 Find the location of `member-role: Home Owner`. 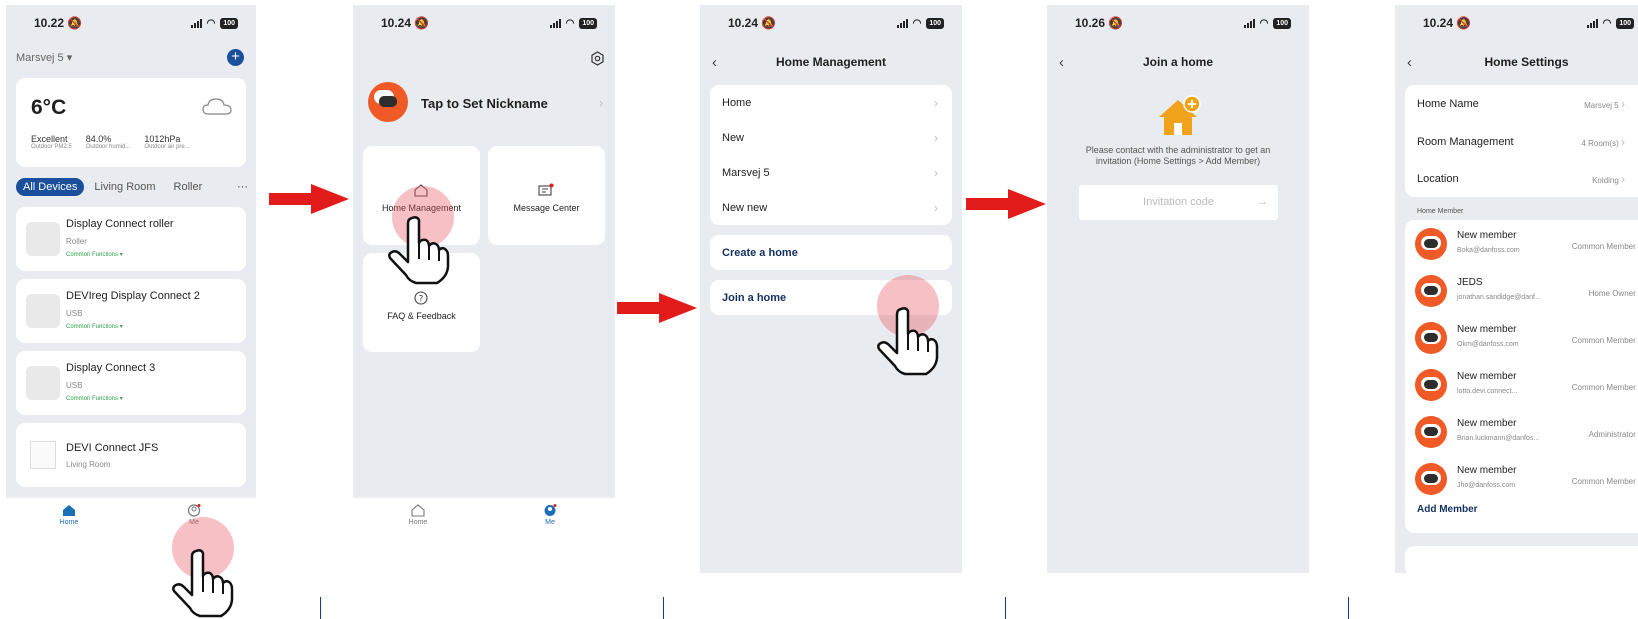

member-role: Home Owner is located at coordinates (1612, 293).